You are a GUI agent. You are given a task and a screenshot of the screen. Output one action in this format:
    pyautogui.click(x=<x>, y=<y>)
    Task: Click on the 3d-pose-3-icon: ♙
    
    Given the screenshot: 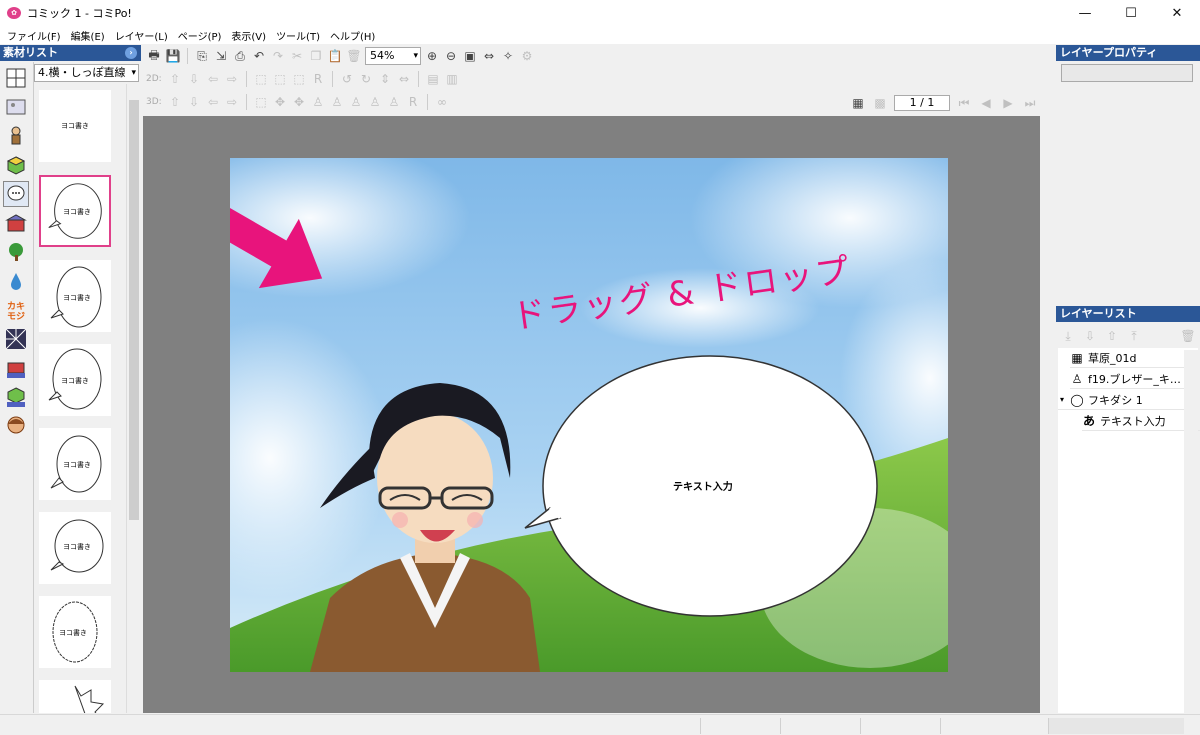 What is the action you would take?
    pyautogui.click(x=356, y=102)
    